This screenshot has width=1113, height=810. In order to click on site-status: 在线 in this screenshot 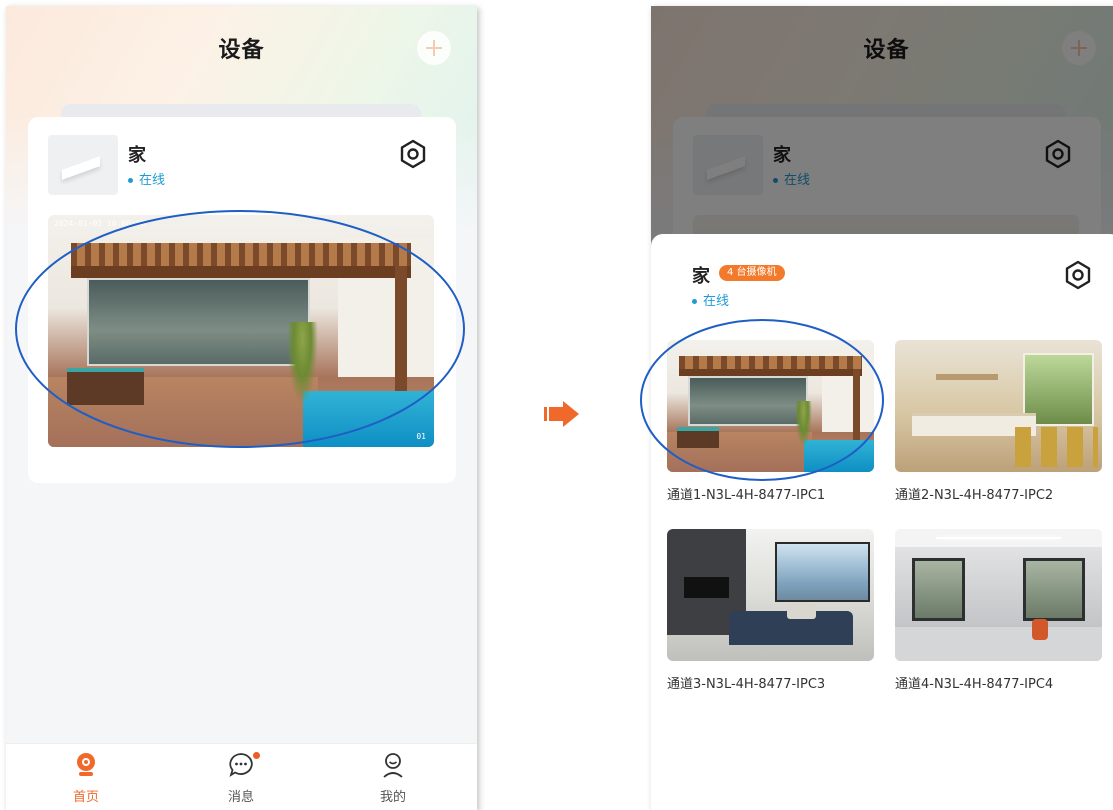, I will do `click(146, 178)`.